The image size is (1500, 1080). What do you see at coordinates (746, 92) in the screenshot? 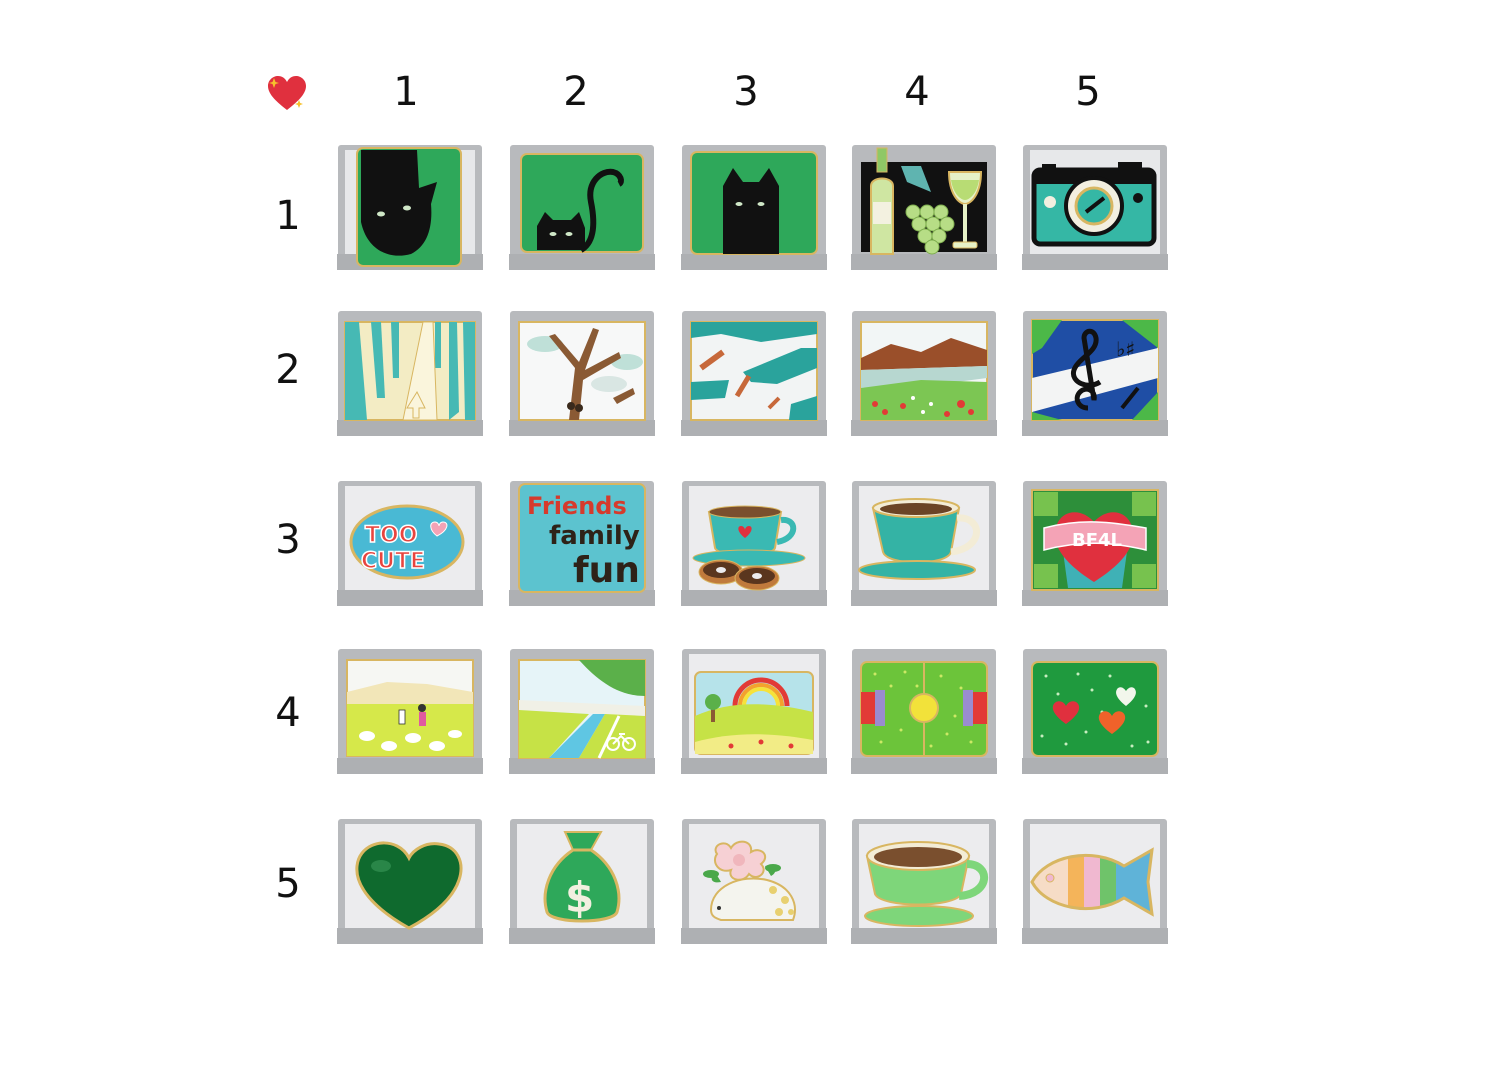
I see `column-number-3: 3` at bounding box center [746, 92].